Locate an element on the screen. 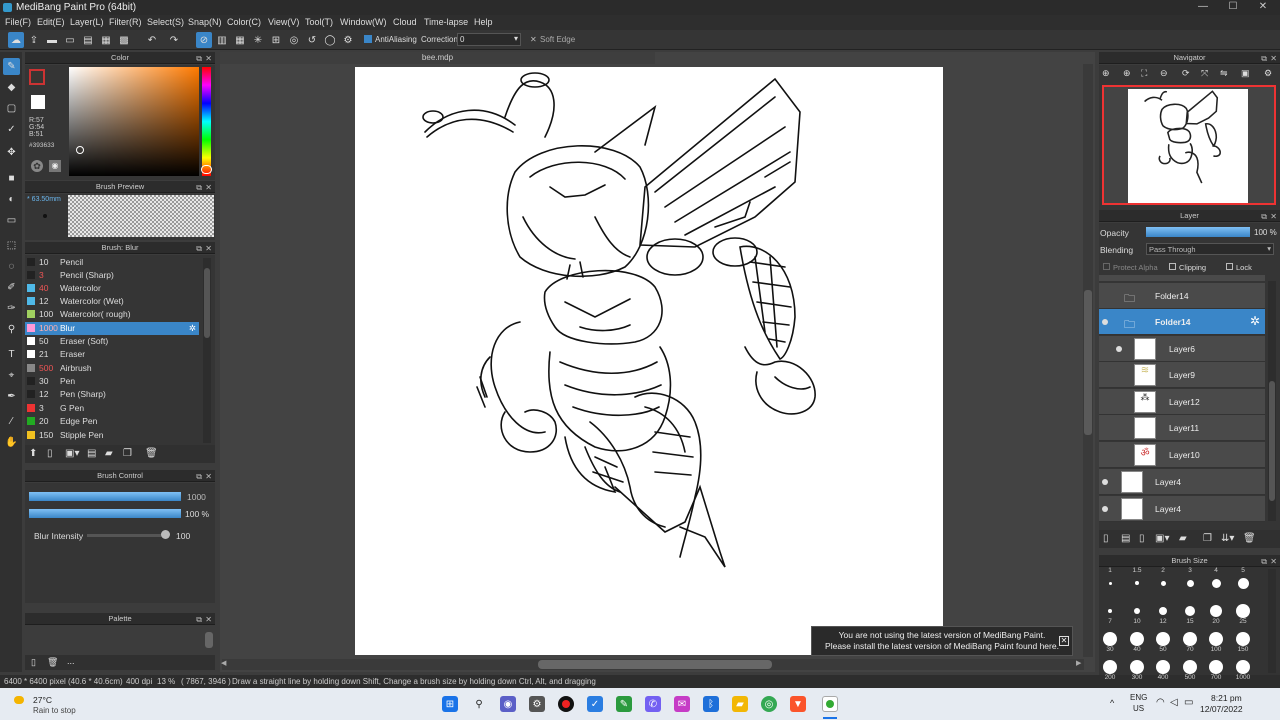 The height and width of the screenshot is (720, 1280). magic-wand-icon: ✓ is located at coordinates (11, 129).